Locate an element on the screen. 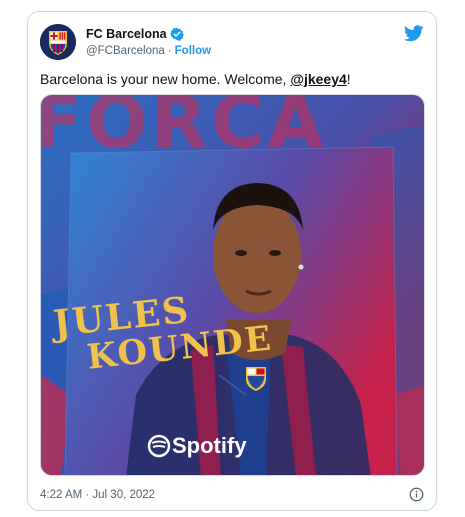 Image resolution: width=465 pixels, height=517 pixels. author-info: FC Barcelona @FCBarcelona · Follow is located at coordinates (148, 42).